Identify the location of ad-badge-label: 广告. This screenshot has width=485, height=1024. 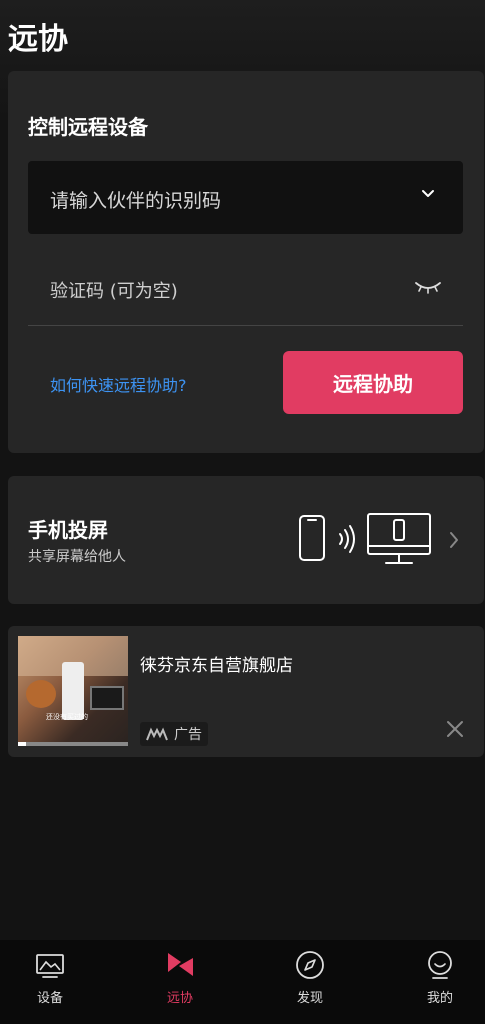
(188, 735).